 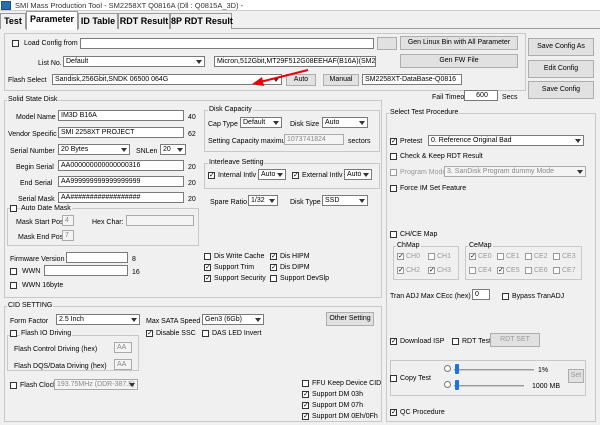 What do you see at coordinates (211, 175) in the screenshot?
I see `internal-intlv-checkbox: ✓` at bounding box center [211, 175].